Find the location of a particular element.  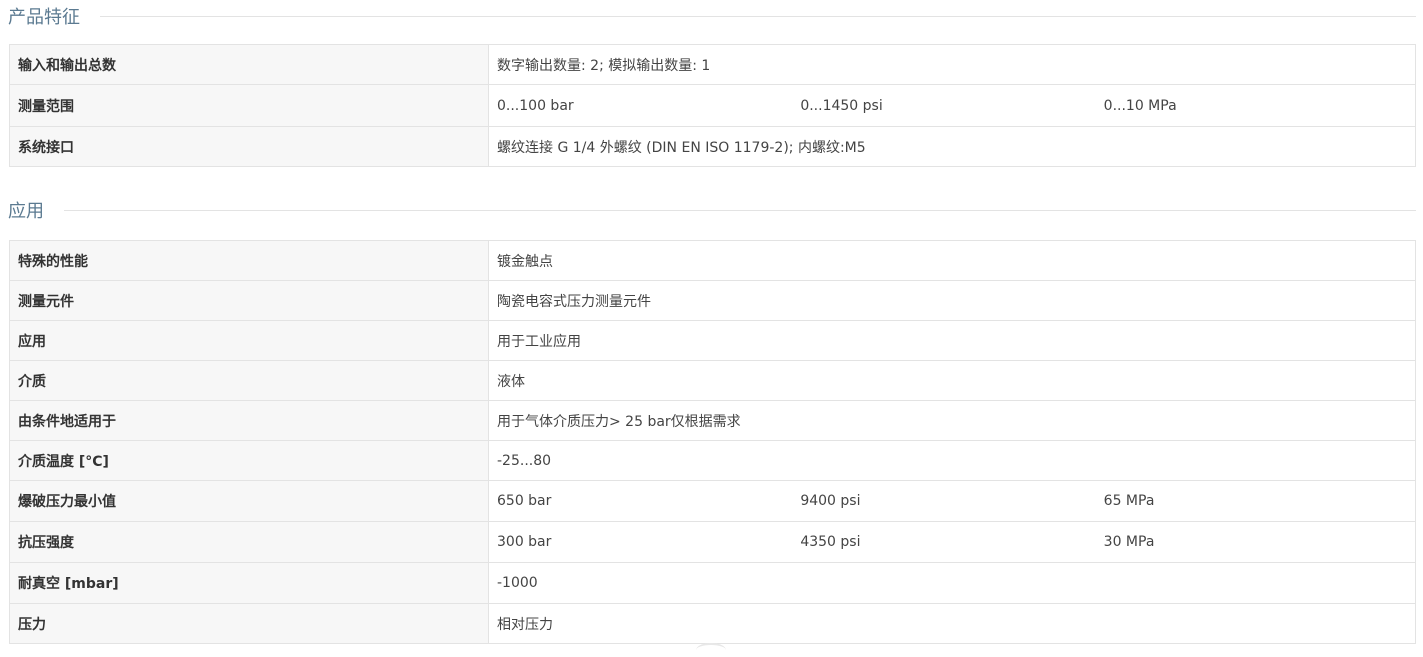

table-row: 输入和输出总数 数字输出数量: 2; 模拟输出数量: 1 is located at coordinates (712, 64).